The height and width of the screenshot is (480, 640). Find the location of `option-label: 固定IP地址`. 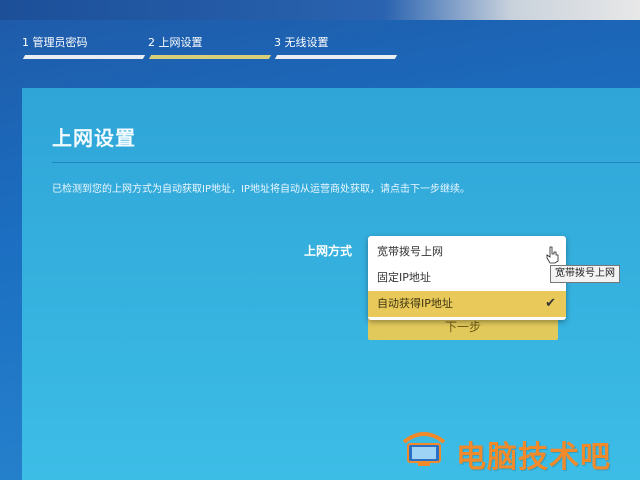

option-label: 固定IP地址 is located at coordinates (404, 277).